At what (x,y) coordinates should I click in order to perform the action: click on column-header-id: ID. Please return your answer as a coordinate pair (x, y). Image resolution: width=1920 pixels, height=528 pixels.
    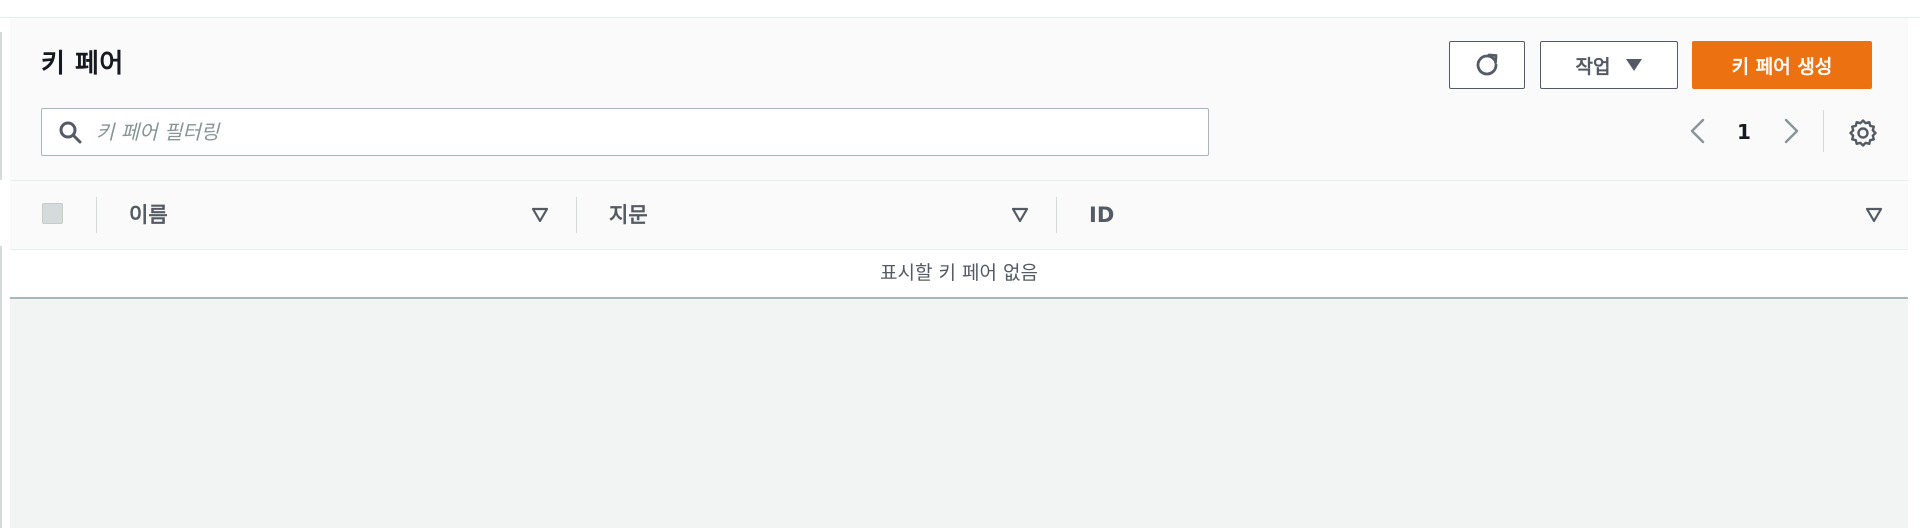
    Looking at the image, I should click on (1101, 215).